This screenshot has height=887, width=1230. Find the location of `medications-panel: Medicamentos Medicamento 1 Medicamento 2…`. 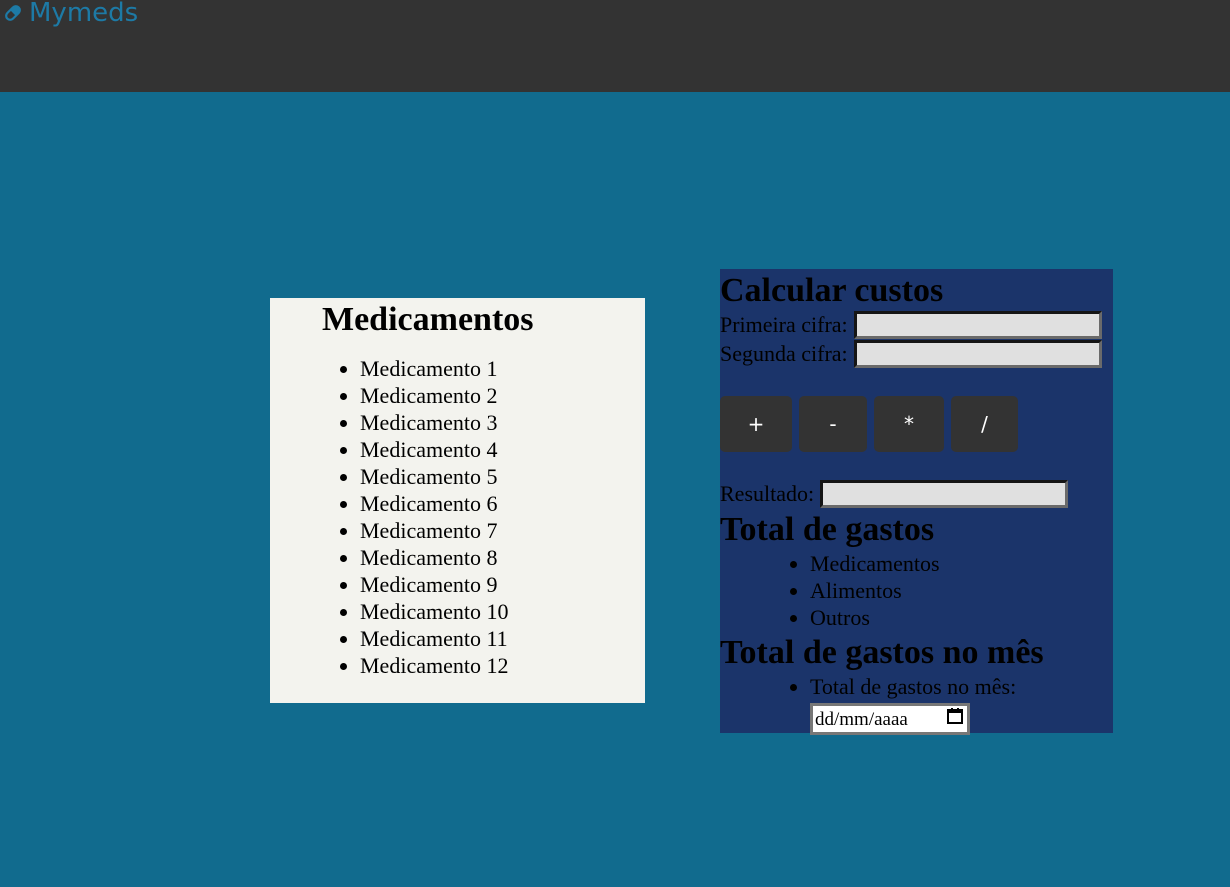

medications-panel: Medicamentos Medicamento 1 Medicamento 2… is located at coordinates (457, 500).